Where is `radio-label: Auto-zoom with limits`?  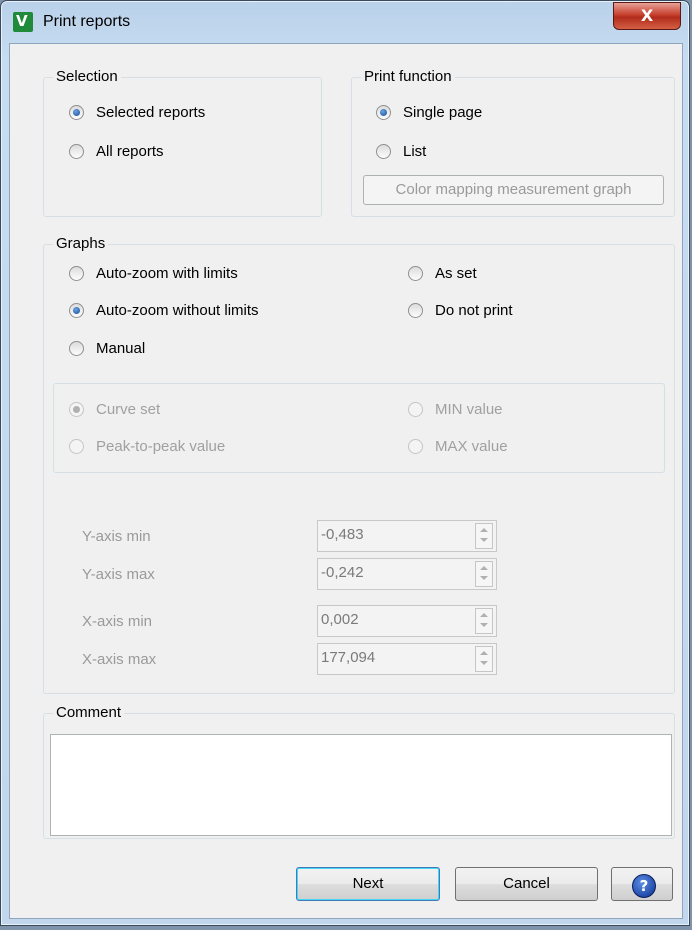 radio-label: Auto-zoom with limits is located at coordinates (167, 273).